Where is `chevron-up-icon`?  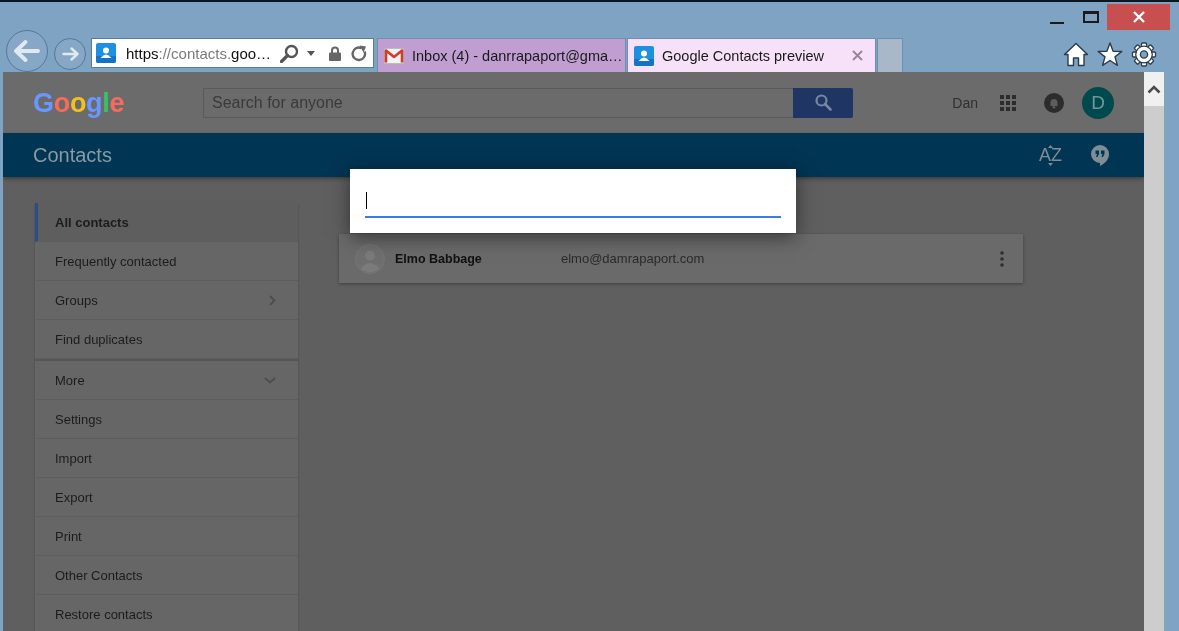
chevron-up-icon is located at coordinates (1154, 89).